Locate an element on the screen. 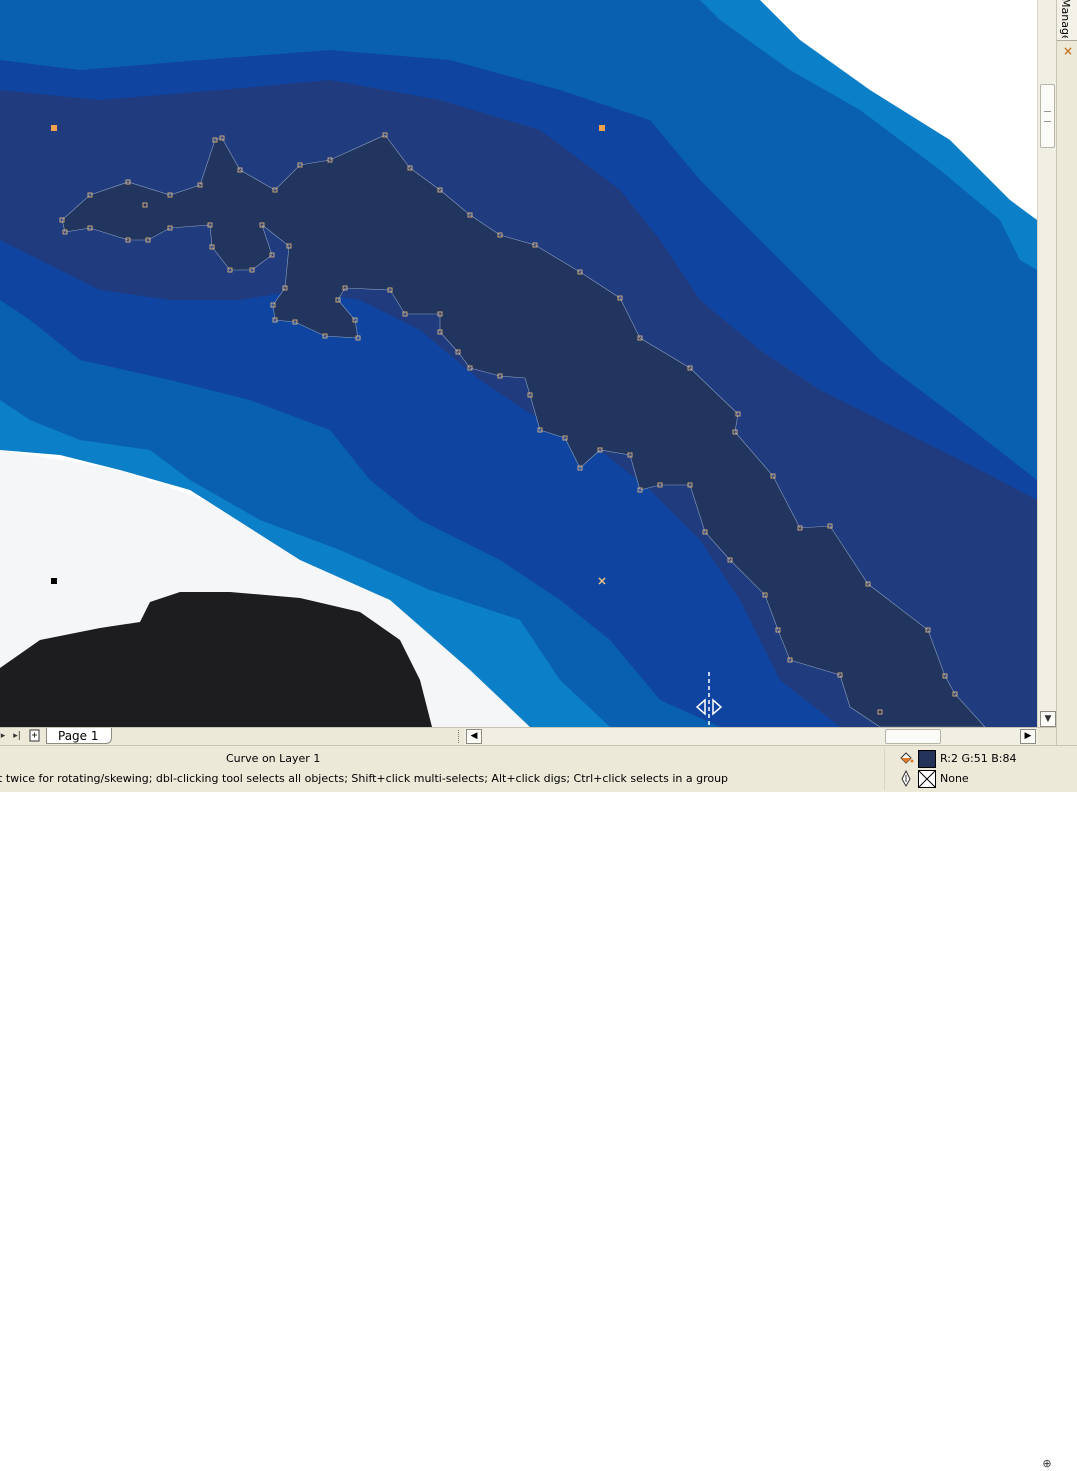 The width and height of the screenshot is (1077, 1471). last-page-icon: ▸| is located at coordinates (17, 736).